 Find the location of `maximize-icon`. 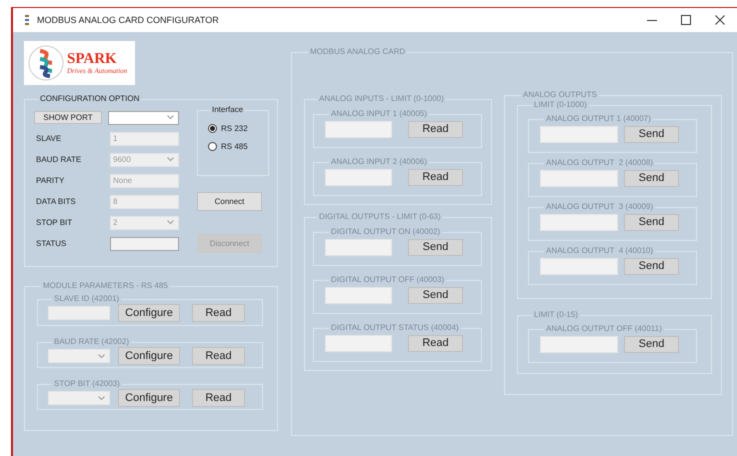

maximize-icon is located at coordinates (686, 20).